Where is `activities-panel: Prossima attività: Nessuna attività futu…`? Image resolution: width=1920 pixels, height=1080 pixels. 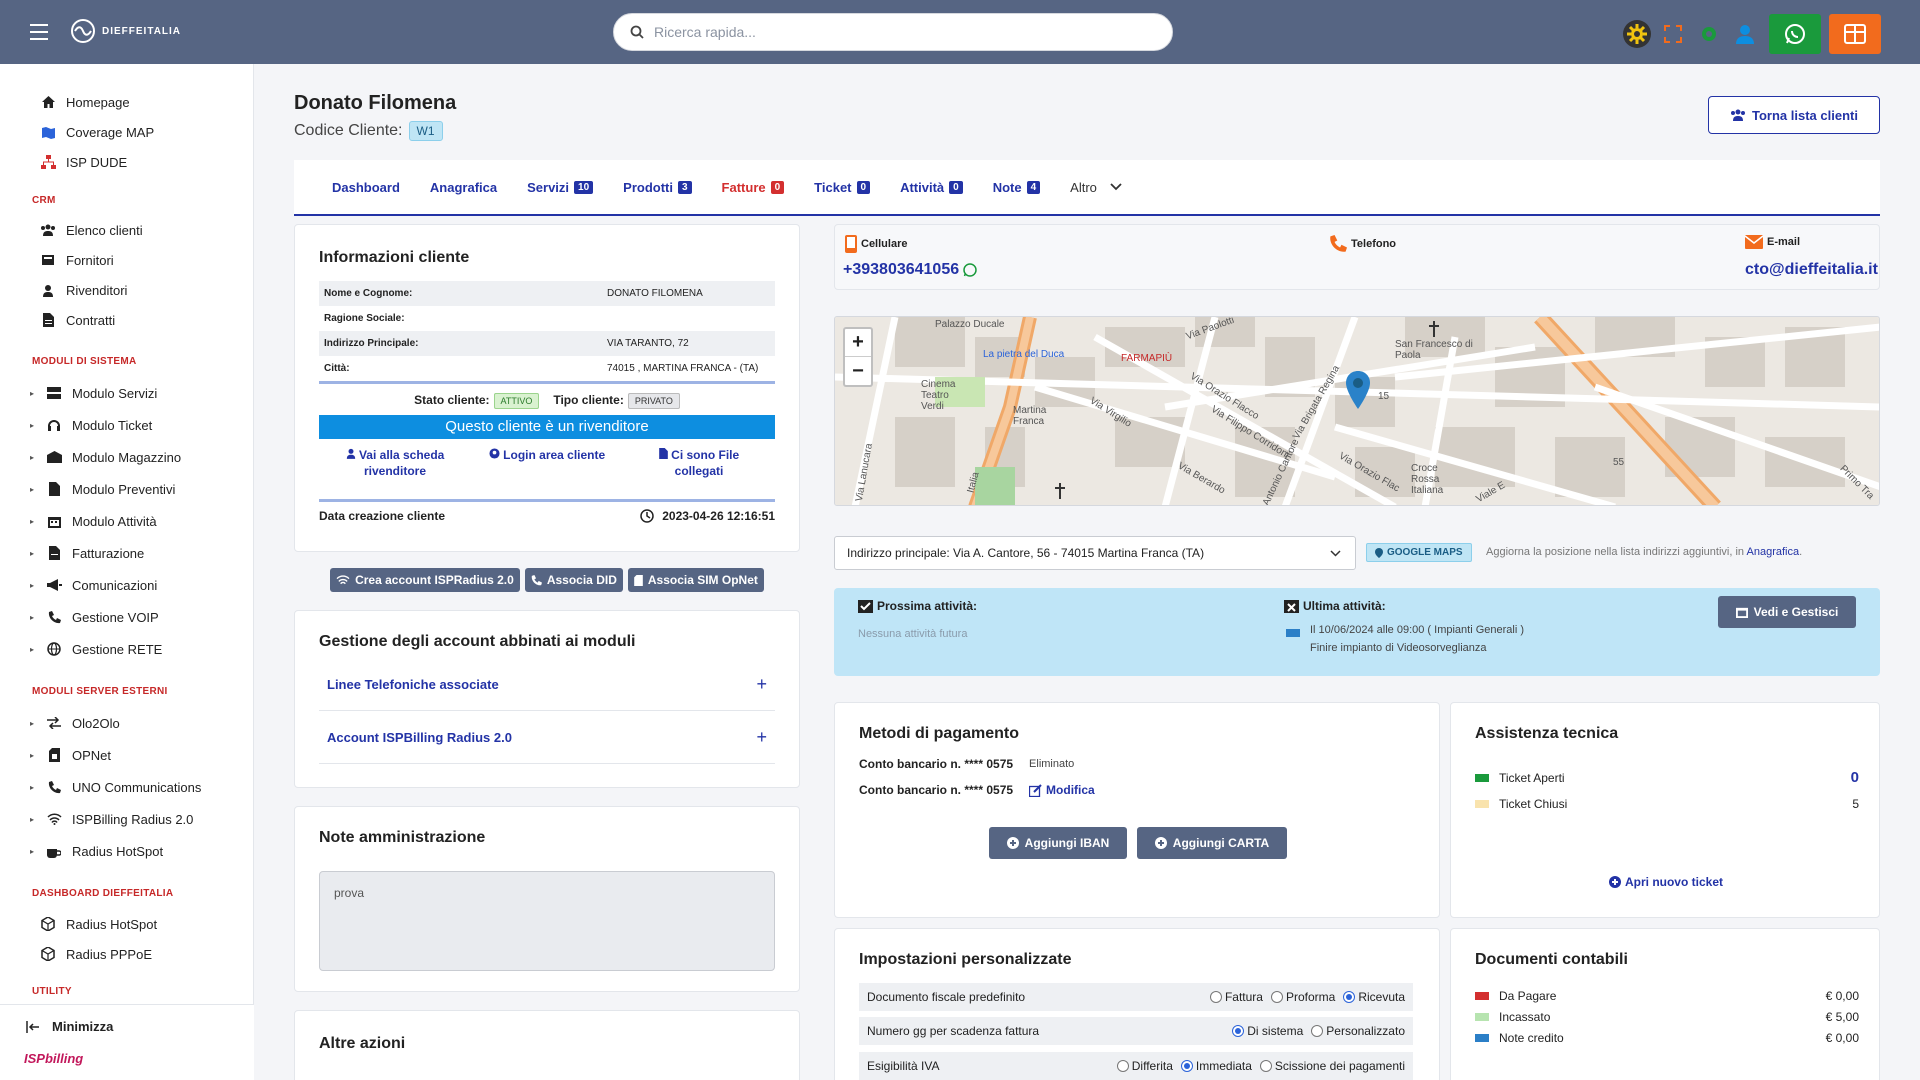
activities-panel: Prossima attività: Nessuna attività futu… is located at coordinates (1357, 632).